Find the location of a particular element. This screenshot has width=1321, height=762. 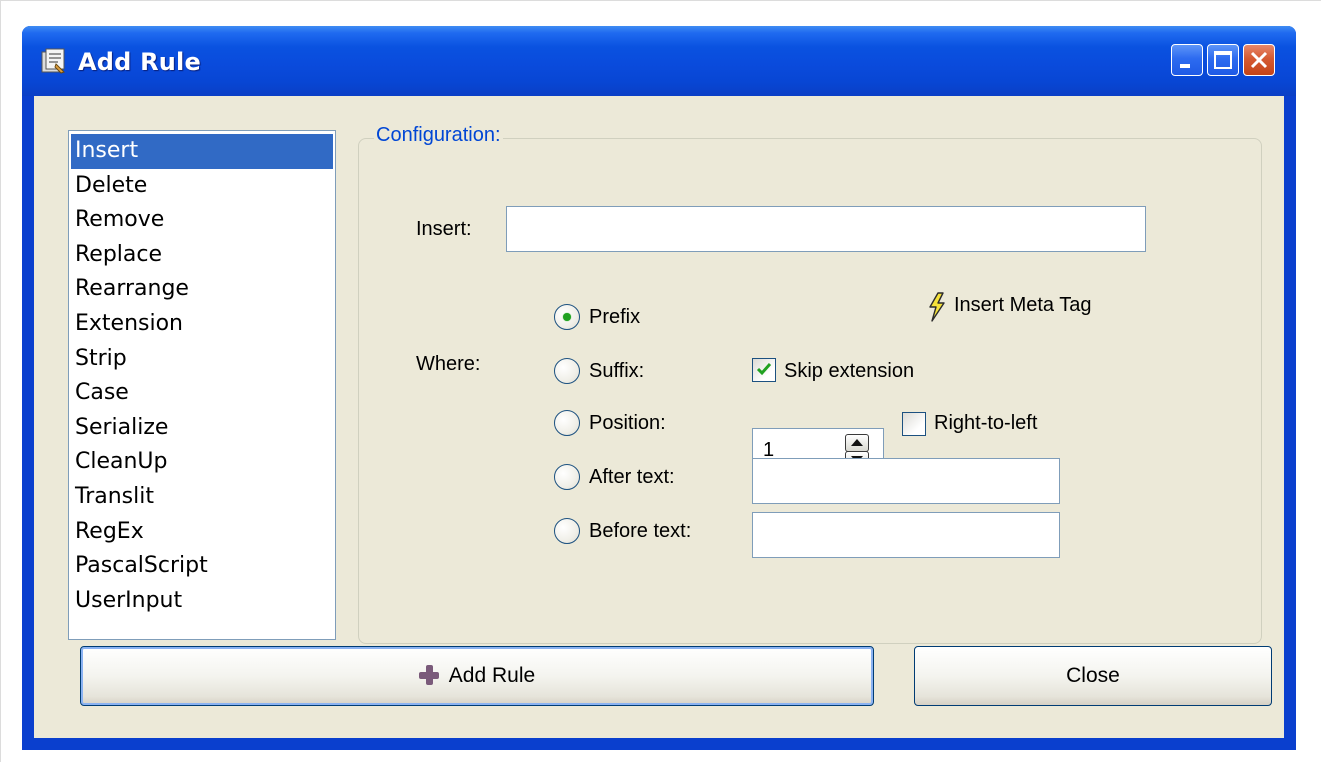

maximize-button is located at coordinates (1223, 60).